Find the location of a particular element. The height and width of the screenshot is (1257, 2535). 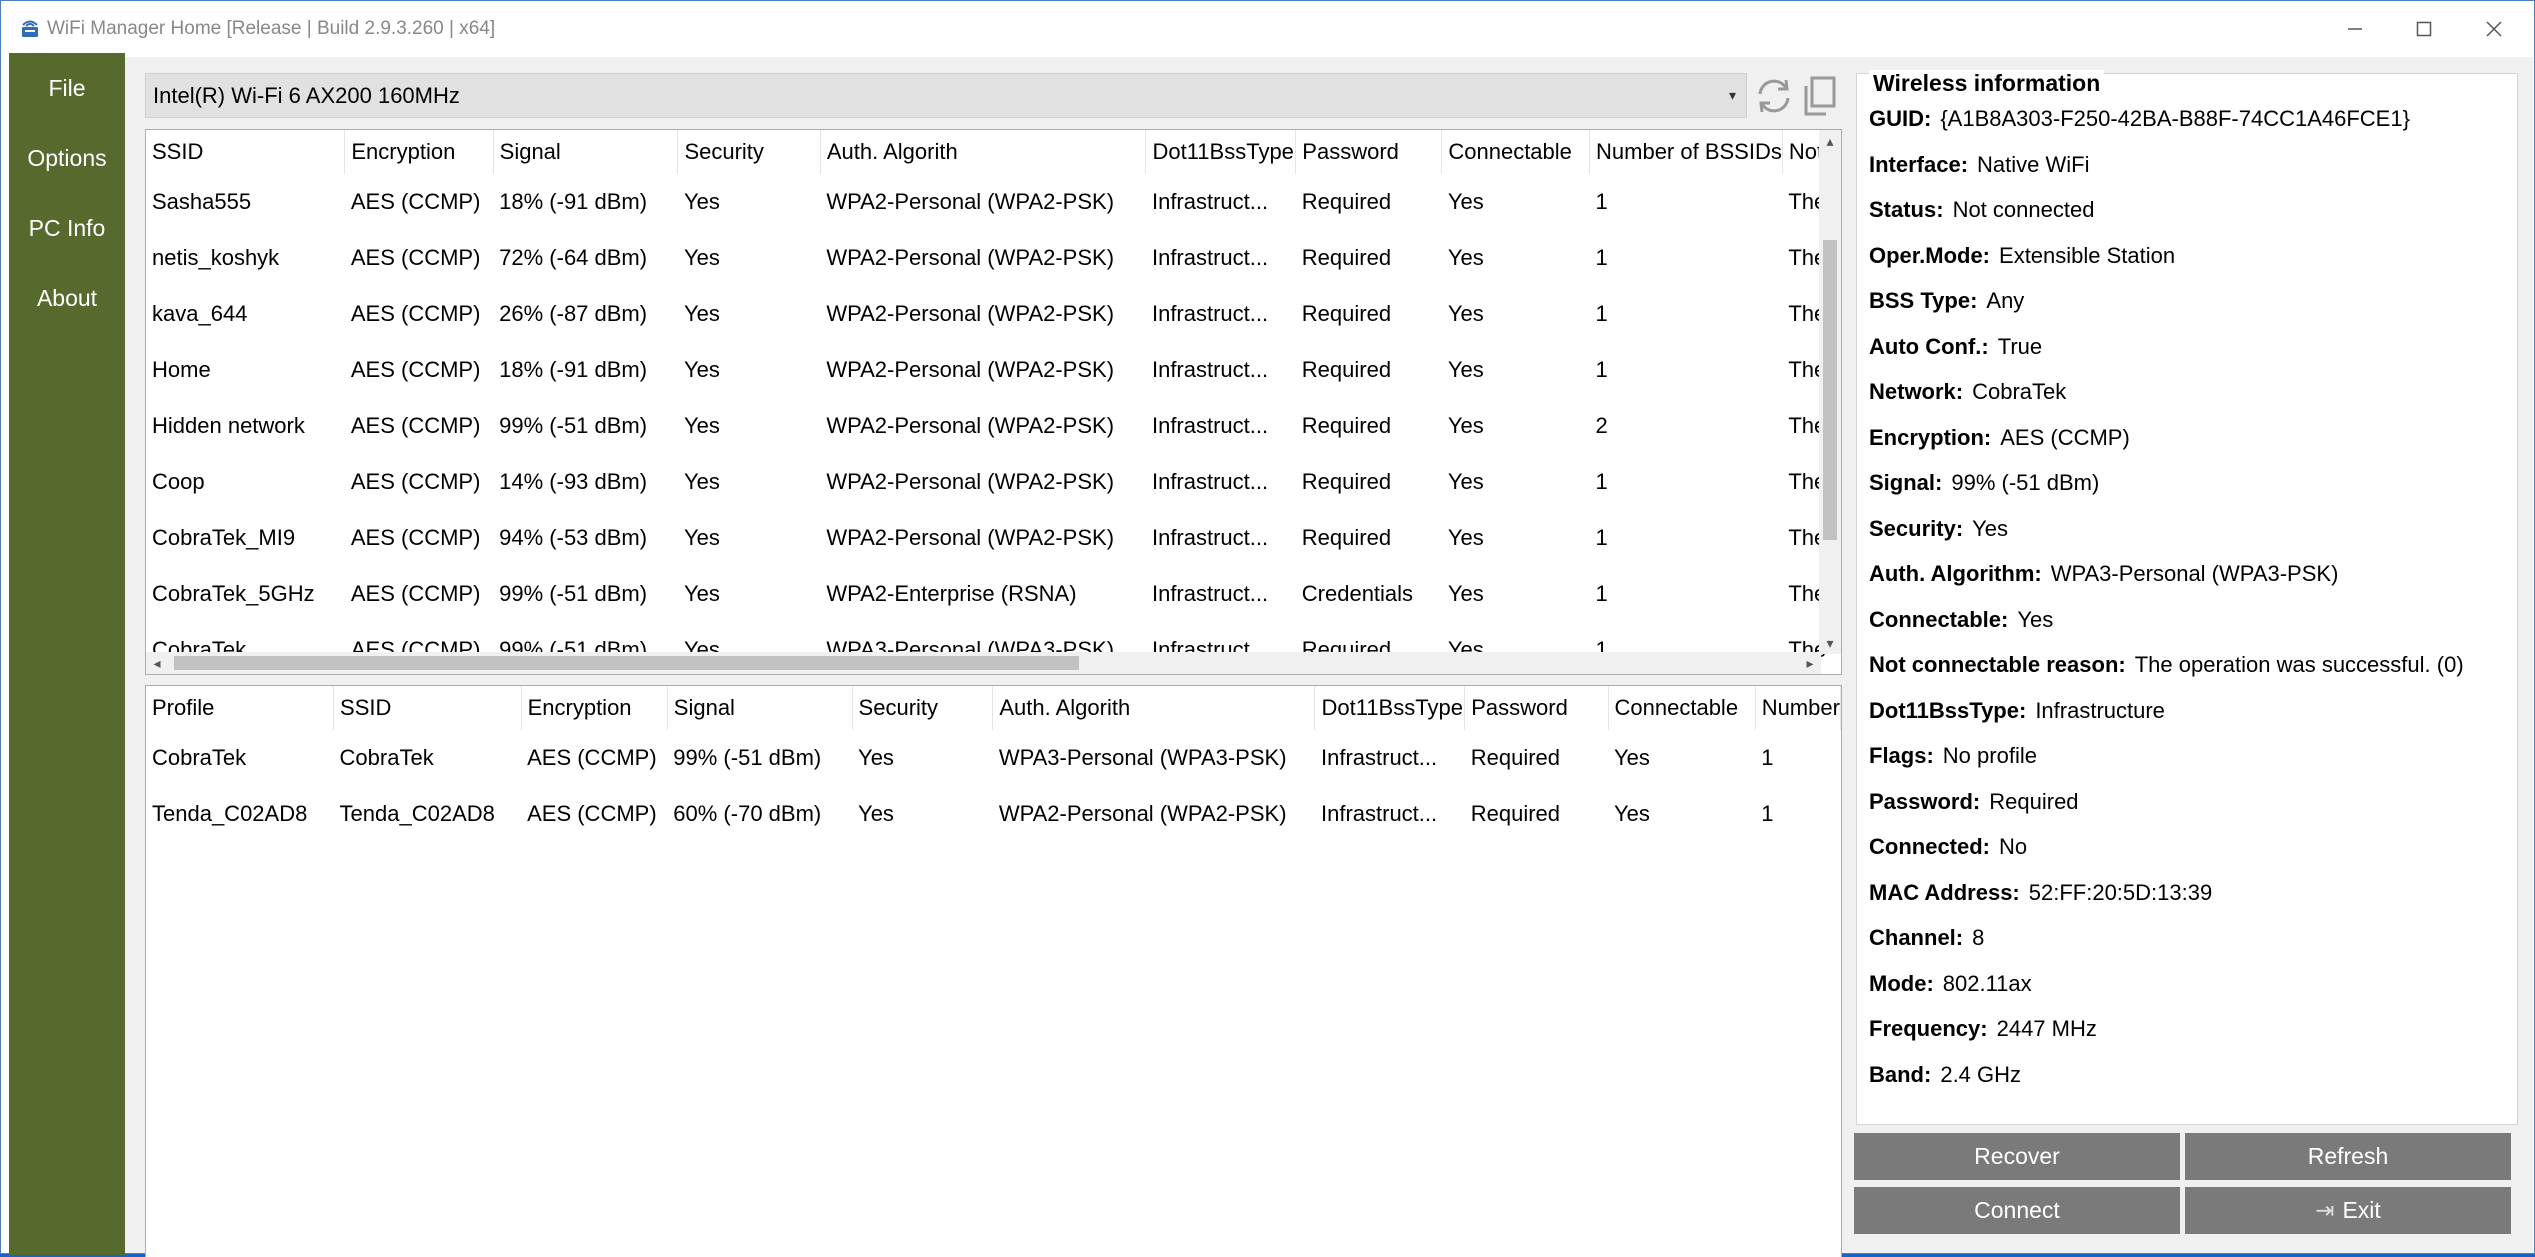

exit-button: ⇥ Exit is located at coordinates (2348, 1210).